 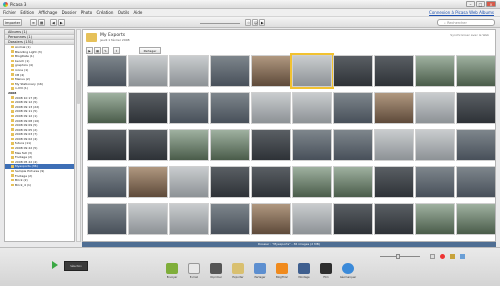 What do you see at coordinates (53, 22) in the screenshot?
I see `back-button: ◀` at bounding box center [53, 22].